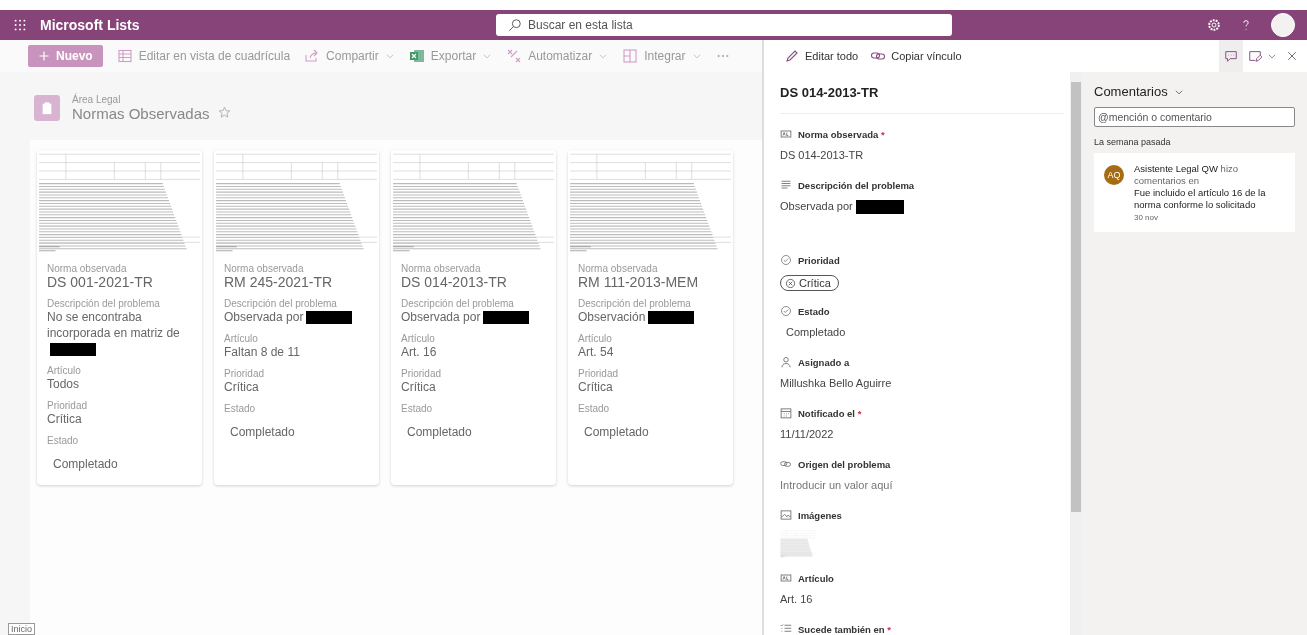  I want to click on link-icon, so click(786, 464).